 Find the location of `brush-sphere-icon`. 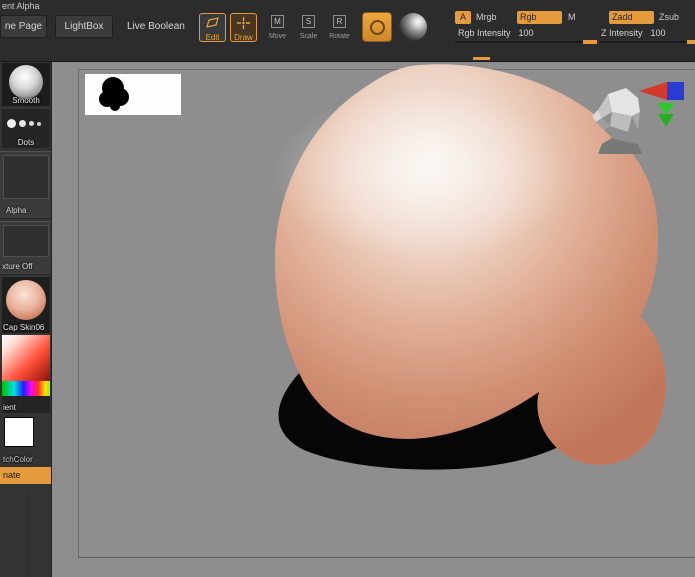

brush-sphere-icon is located at coordinates (26, 82).